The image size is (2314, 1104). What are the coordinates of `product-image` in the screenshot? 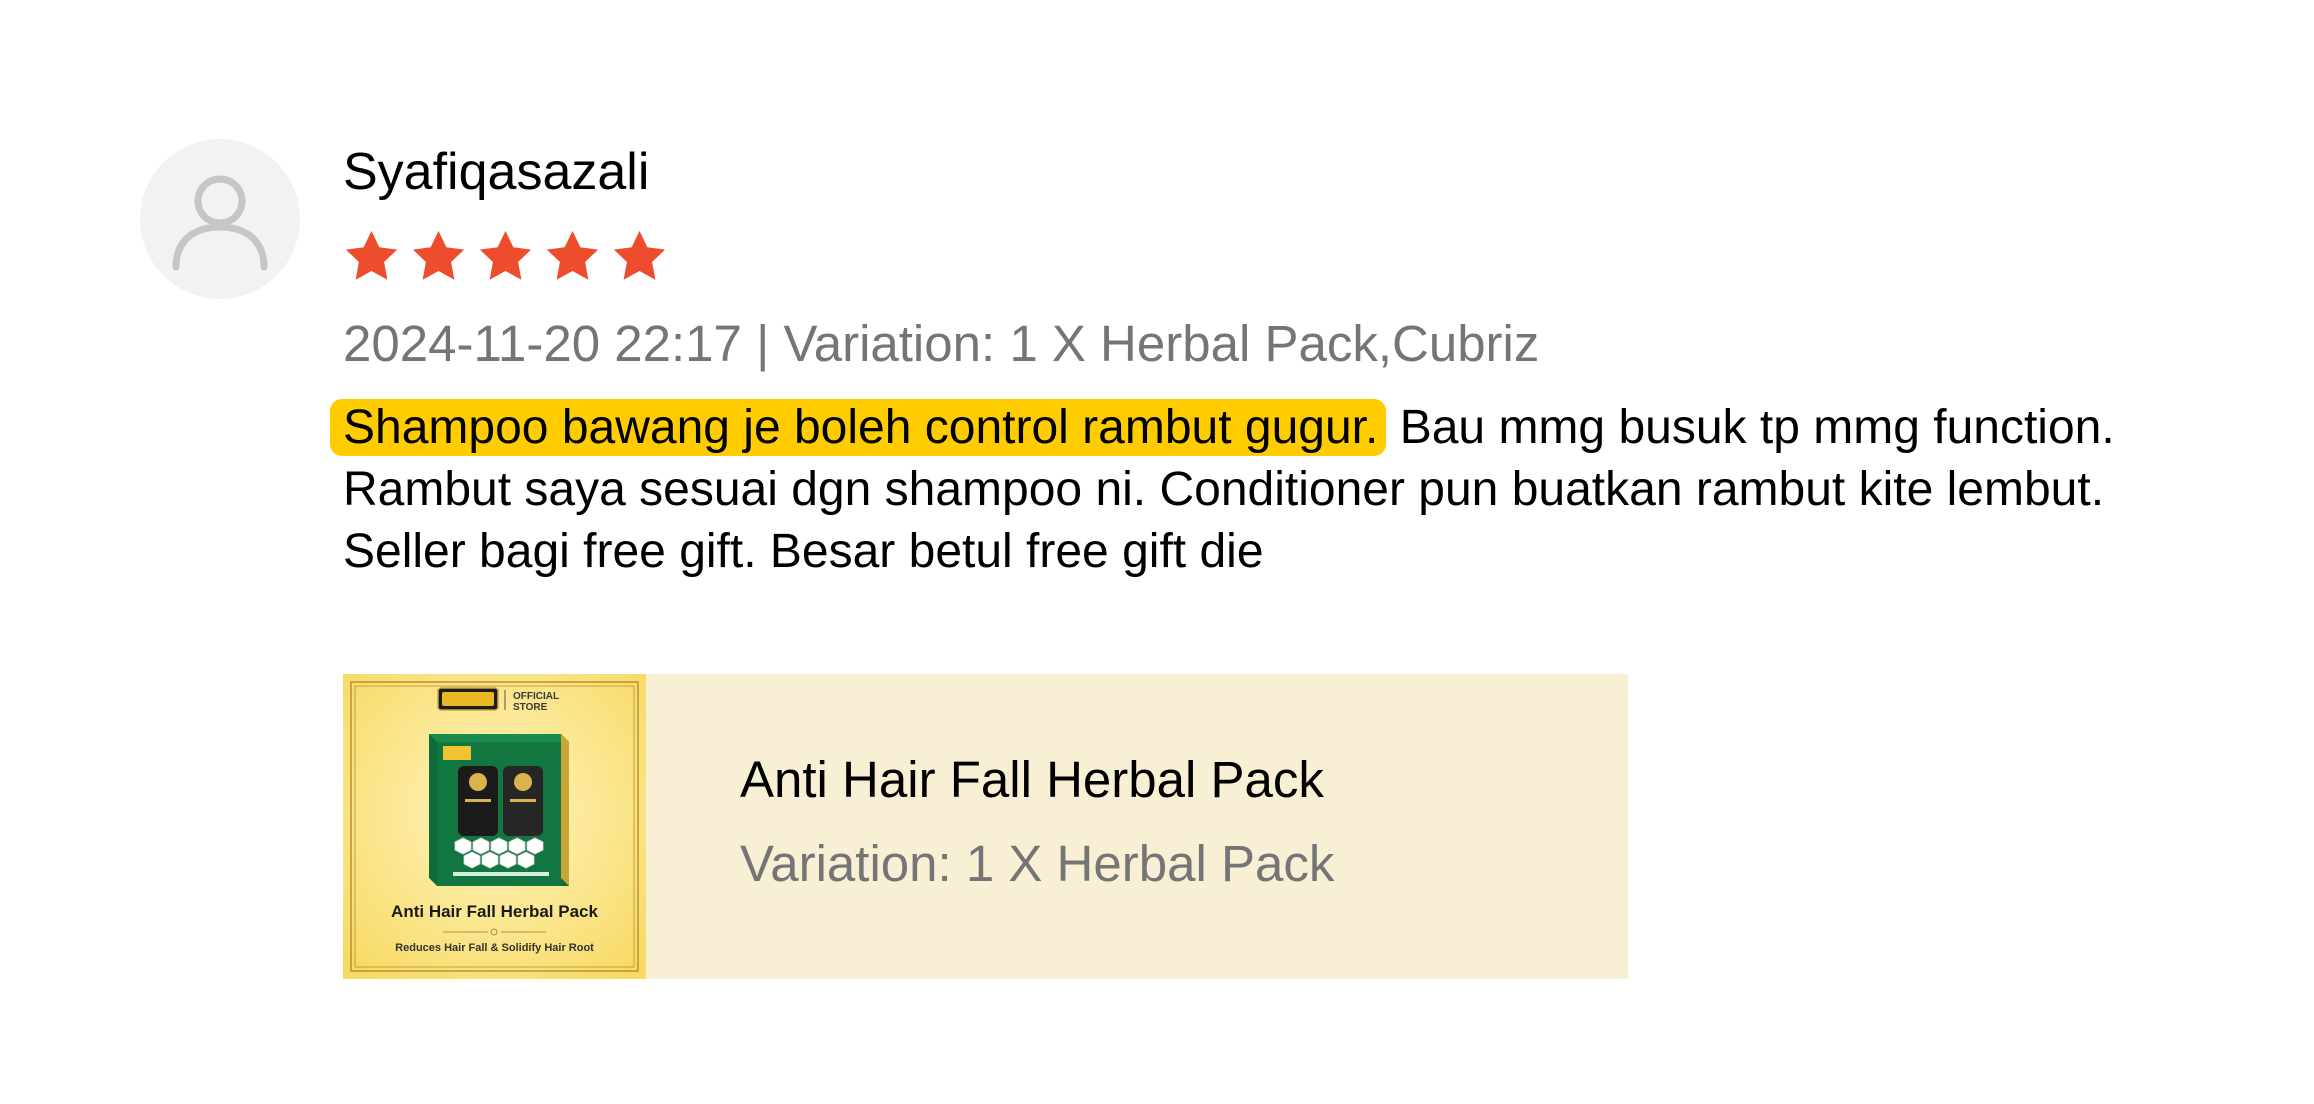 It's located at (494, 826).